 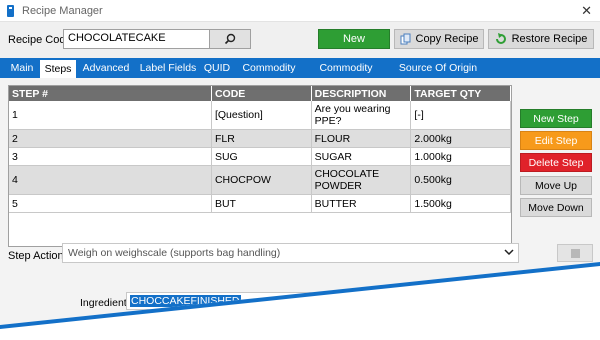 What do you see at coordinates (269, 68) in the screenshot?
I see `tab-commodity: Commodity` at bounding box center [269, 68].